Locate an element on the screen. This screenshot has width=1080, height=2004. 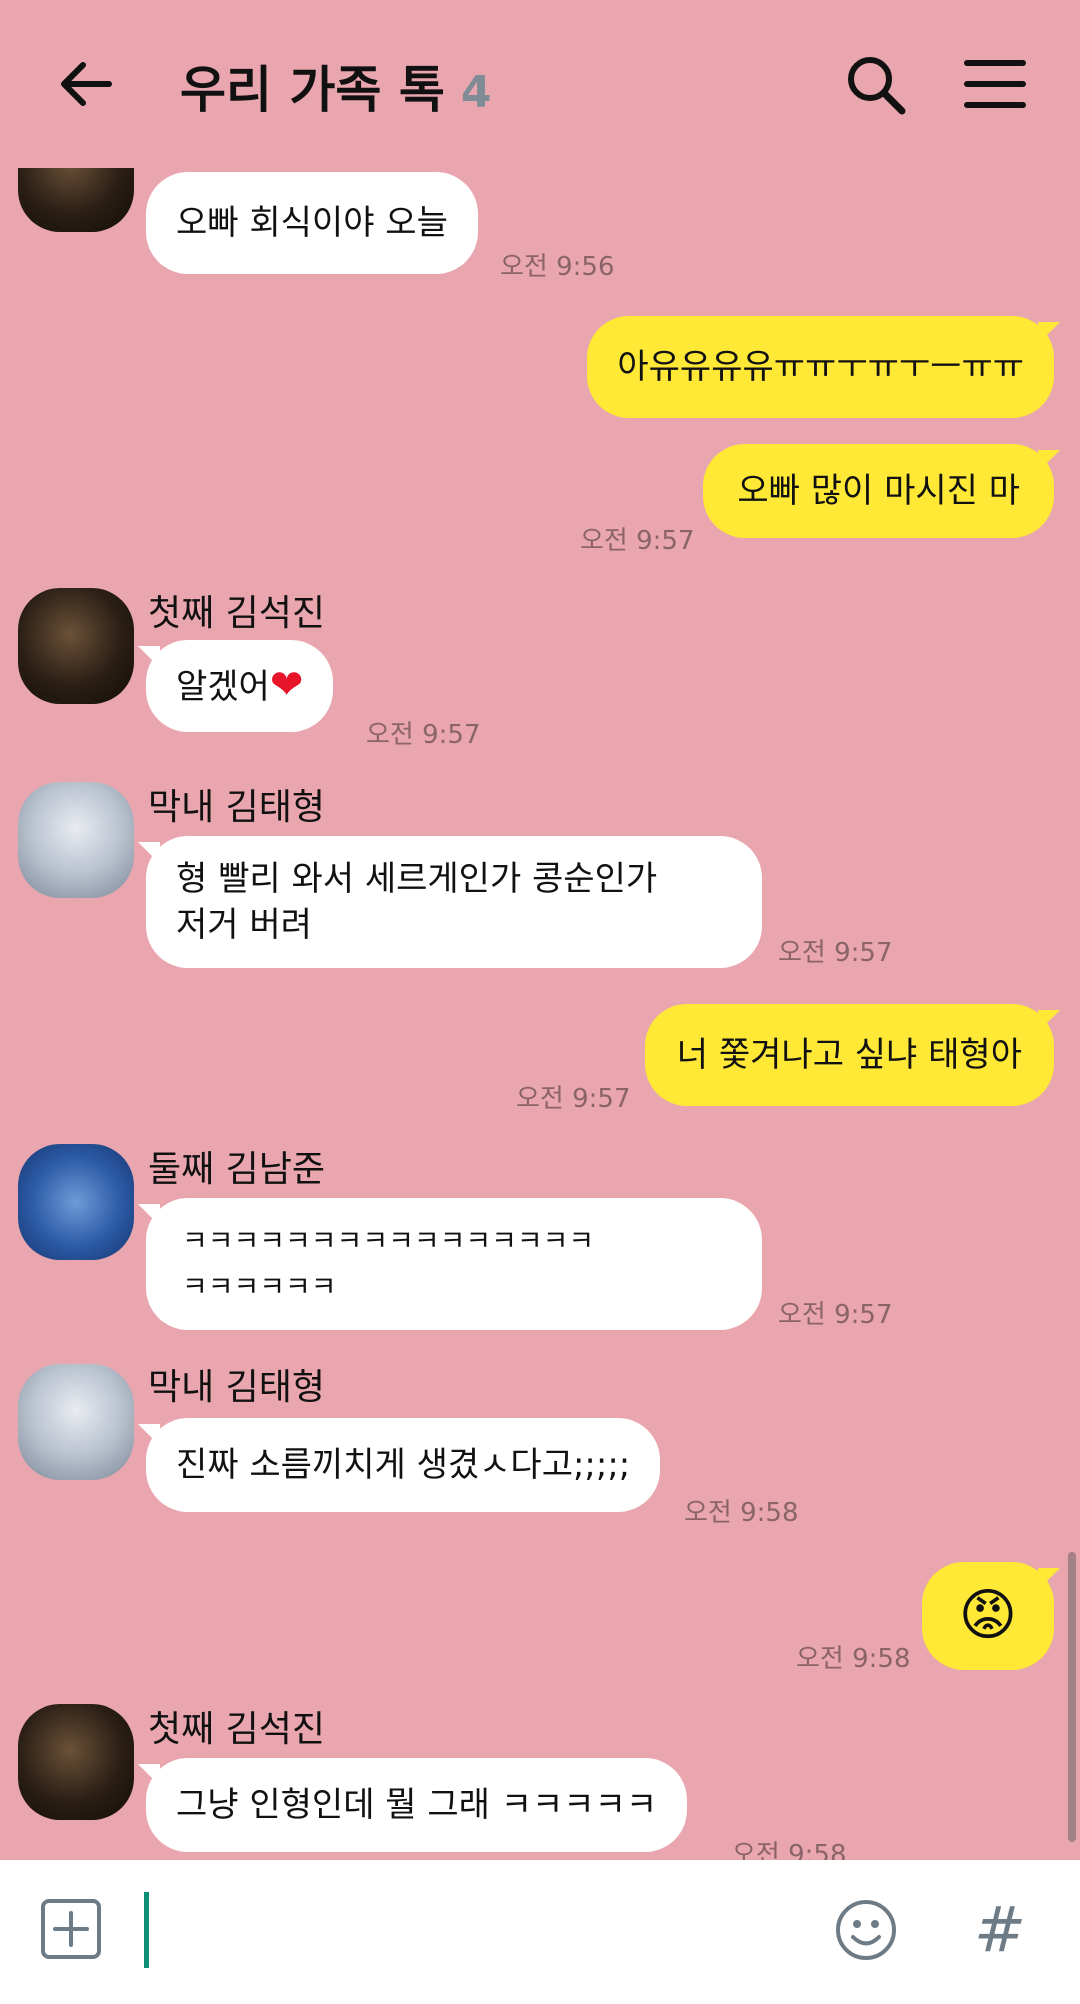
message-text: 아유유유유ㅠㅠㅜㅠㅜㅡㅠㅠ is located at coordinates (820, 367).